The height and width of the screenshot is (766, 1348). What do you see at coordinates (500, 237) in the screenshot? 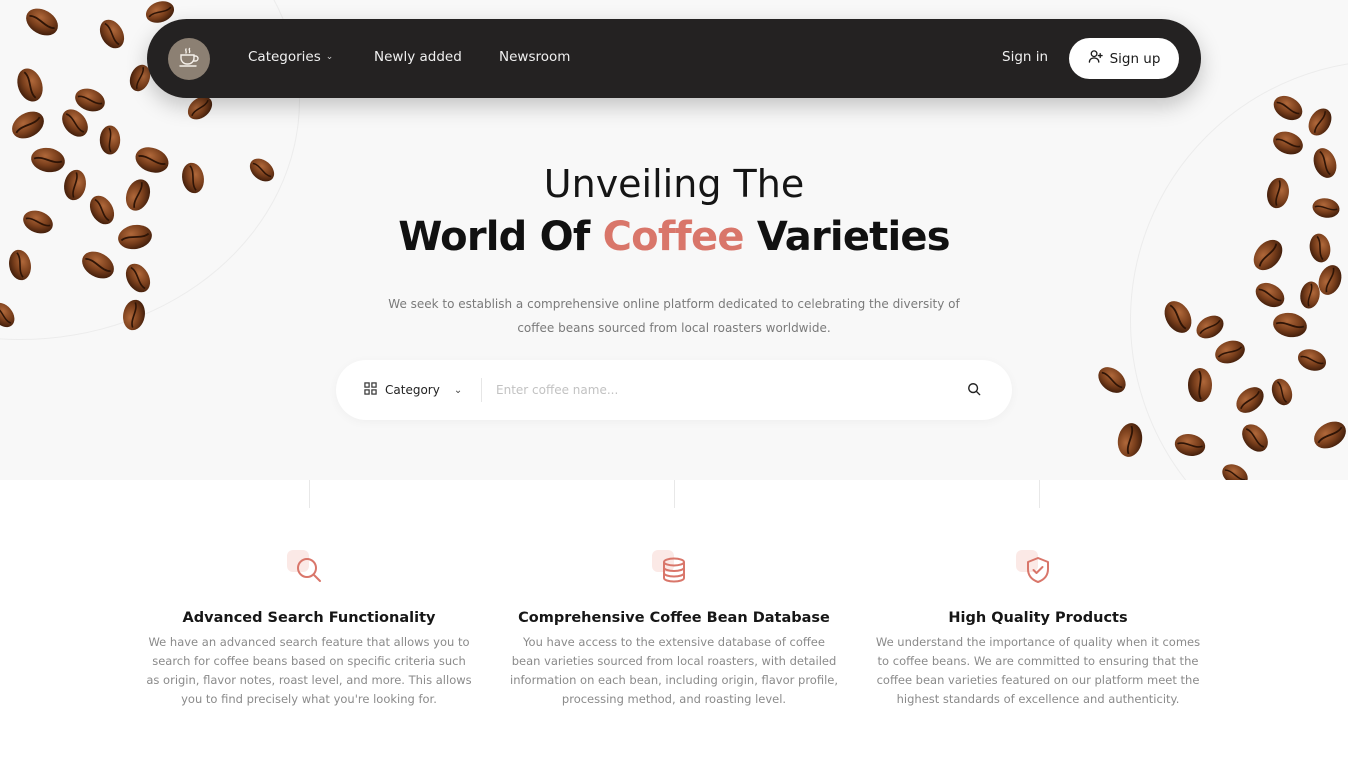
I see `headline-pre: World Of` at bounding box center [500, 237].